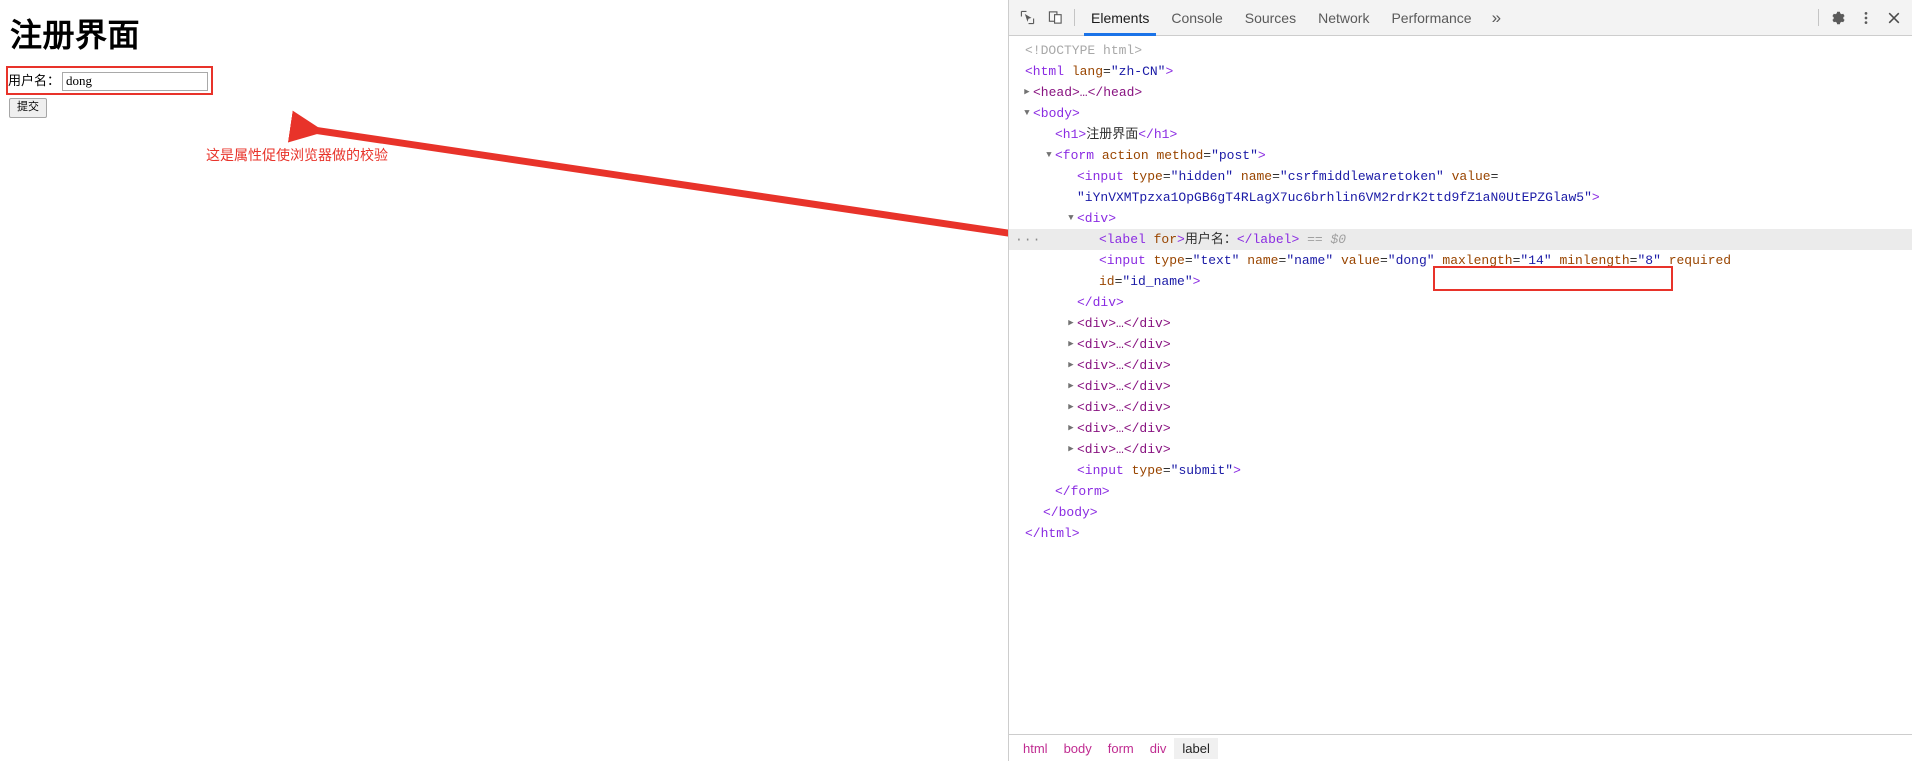 The width and height of the screenshot is (1912, 761). What do you see at coordinates (1180, 155) in the screenshot?
I see `form-method-attr: method` at bounding box center [1180, 155].